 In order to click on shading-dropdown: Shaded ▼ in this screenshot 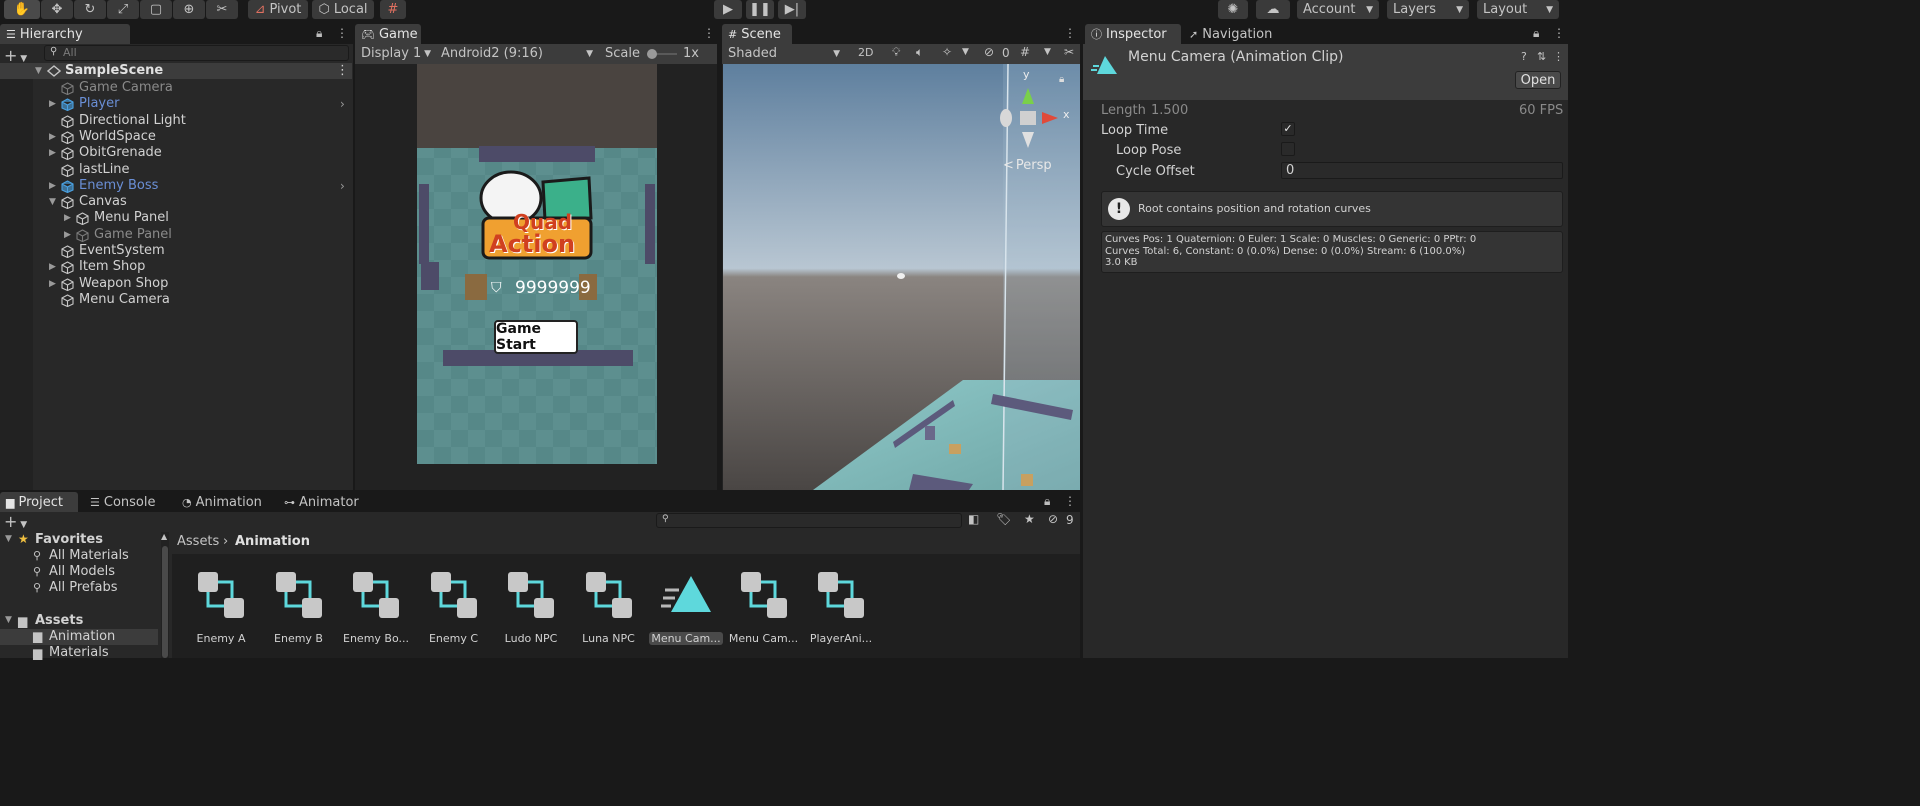, I will do `click(784, 53)`.